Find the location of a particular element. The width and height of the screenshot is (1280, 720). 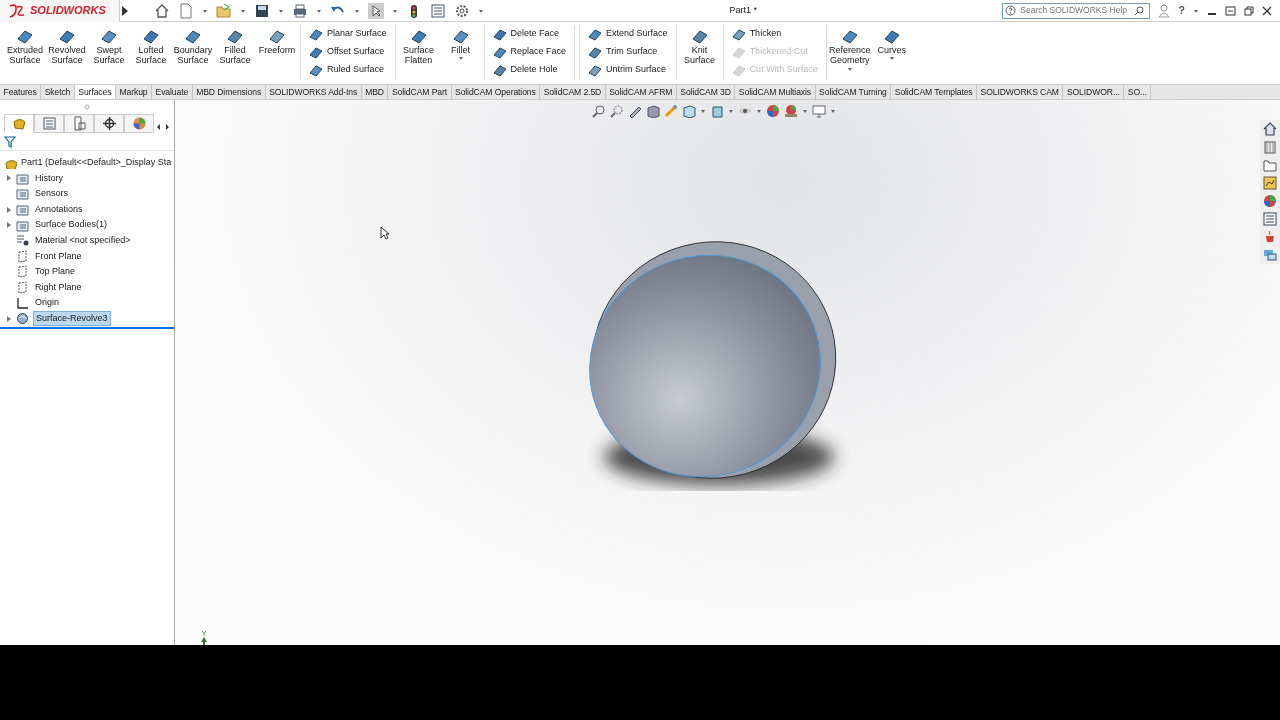

settings-icon is located at coordinates (462, 10).